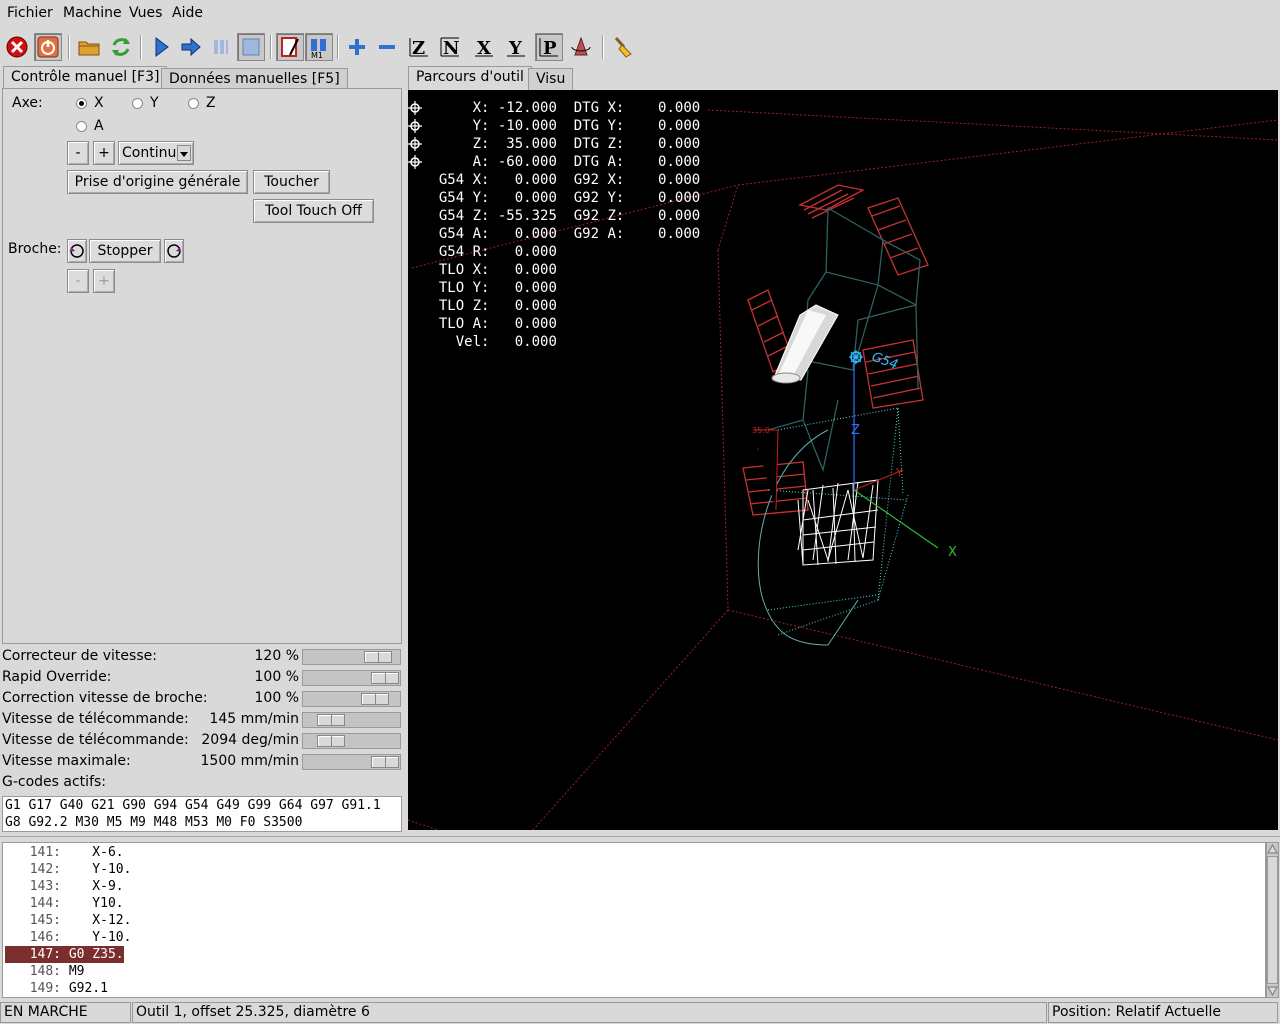 This screenshot has width=1280, height=1024. I want to click on jog-minus-button: -, so click(78, 153).